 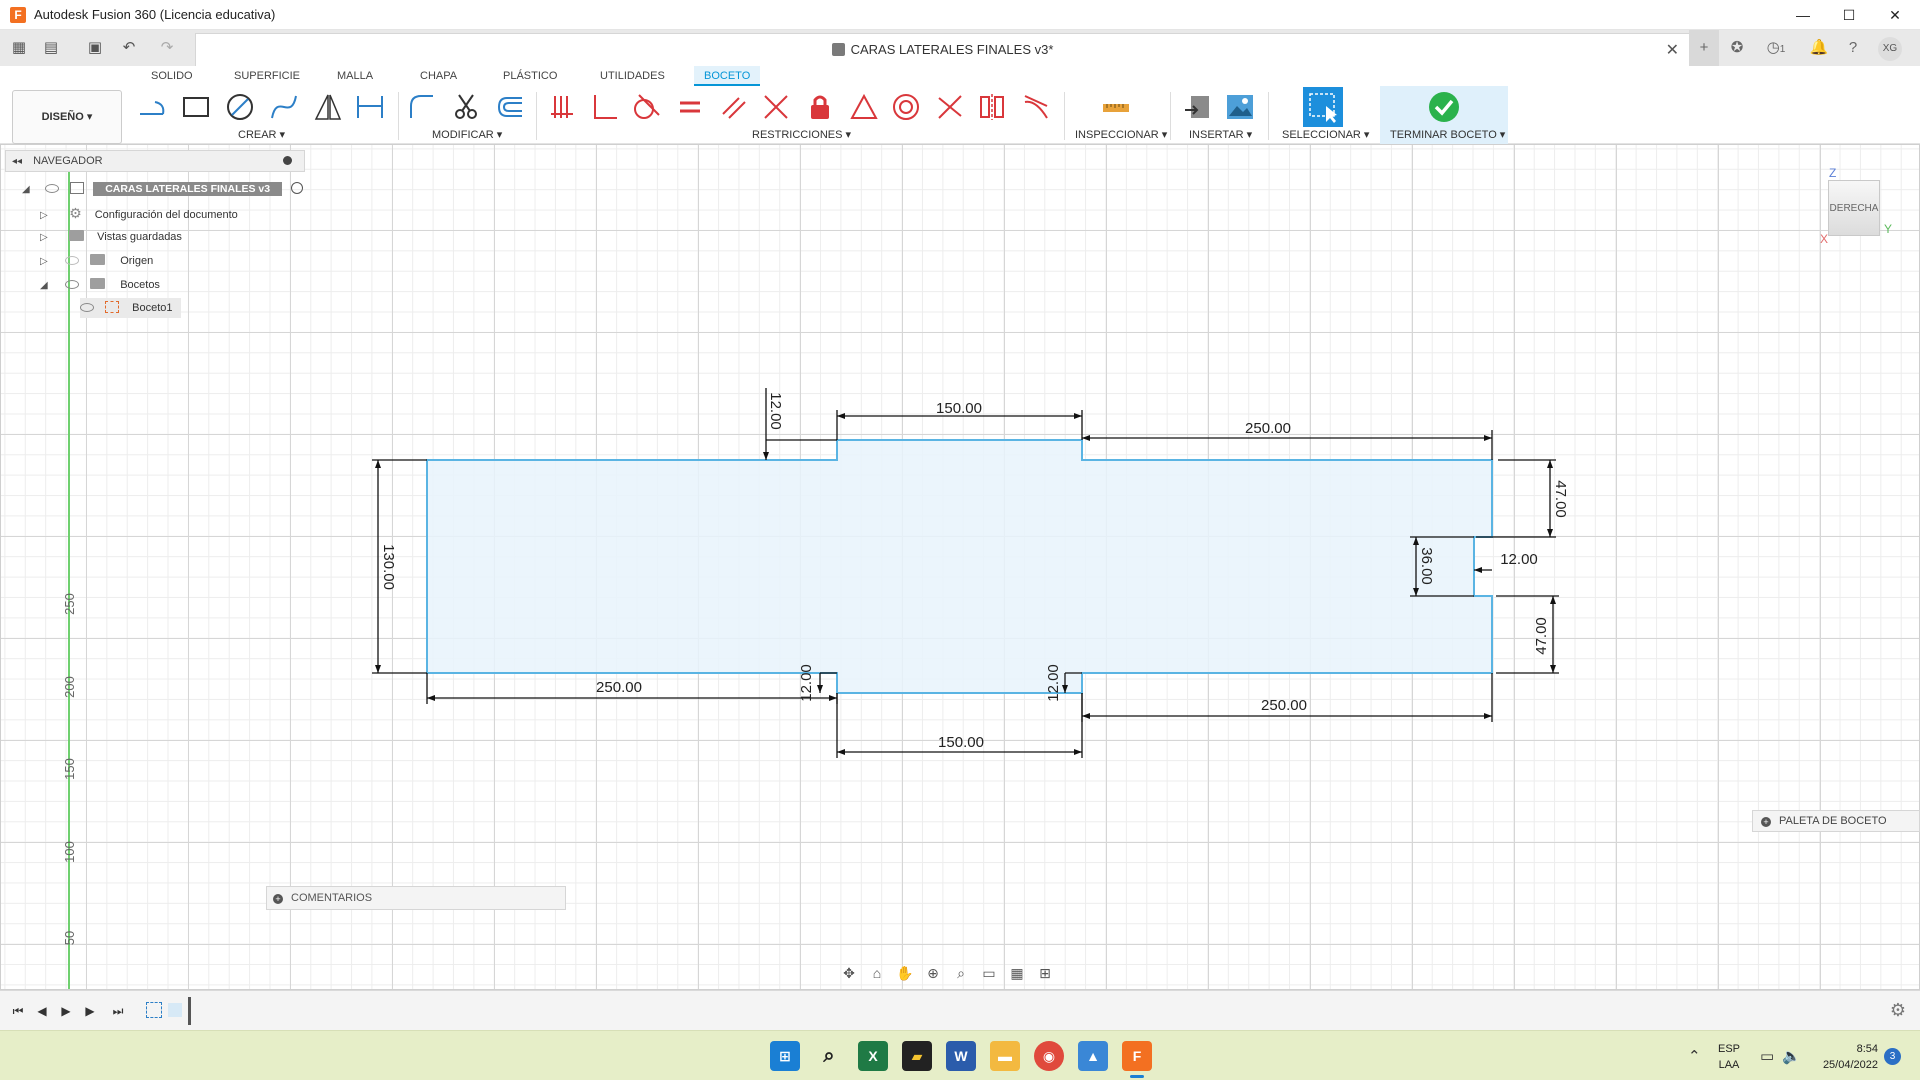 What do you see at coordinates (1137, 1056) in the screenshot?
I see `fusion-taskbar-icon: F` at bounding box center [1137, 1056].